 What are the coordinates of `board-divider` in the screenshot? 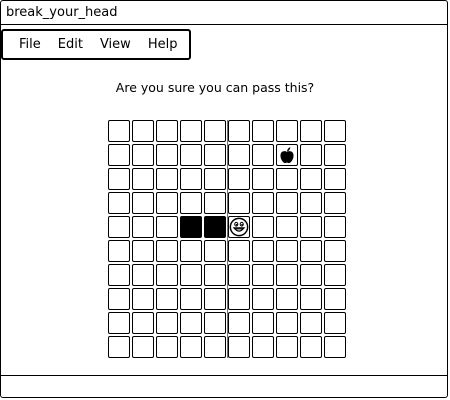 It's located at (227, 239).